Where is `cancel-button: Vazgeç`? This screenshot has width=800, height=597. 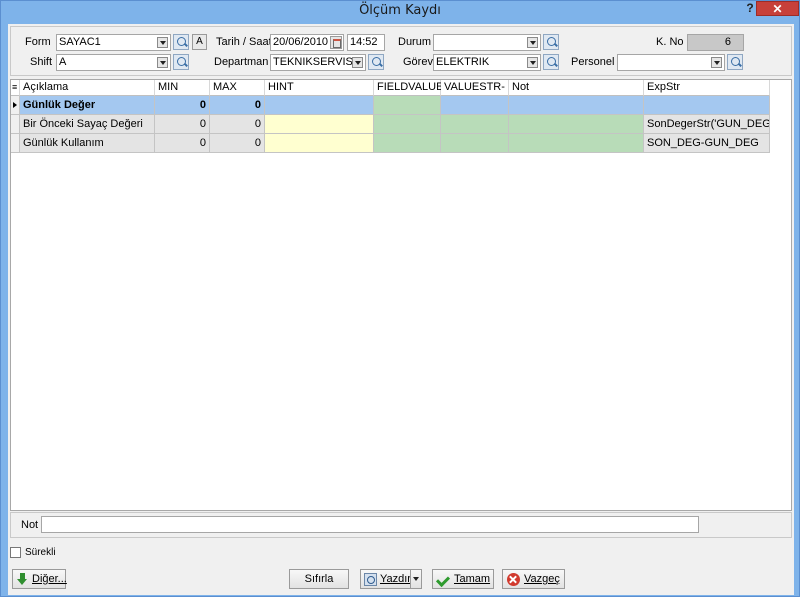
cancel-button: Vazgeç is located at coordinates (533, 579).